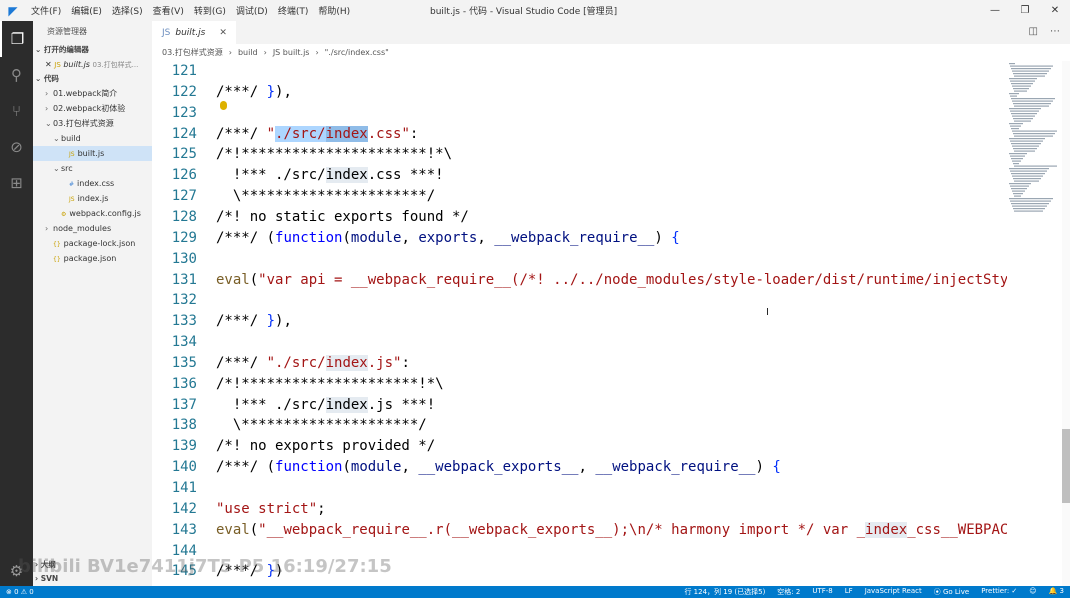  I want to click on tree-item: JS index.js, so click(92, 198).